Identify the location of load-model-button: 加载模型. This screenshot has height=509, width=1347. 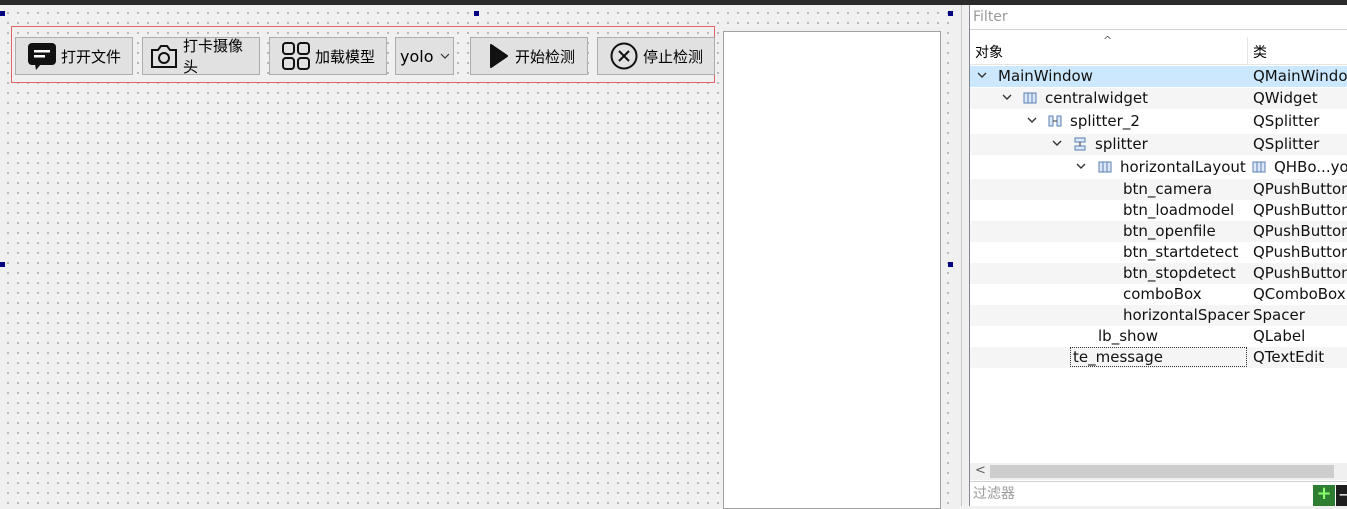
(328, 56).